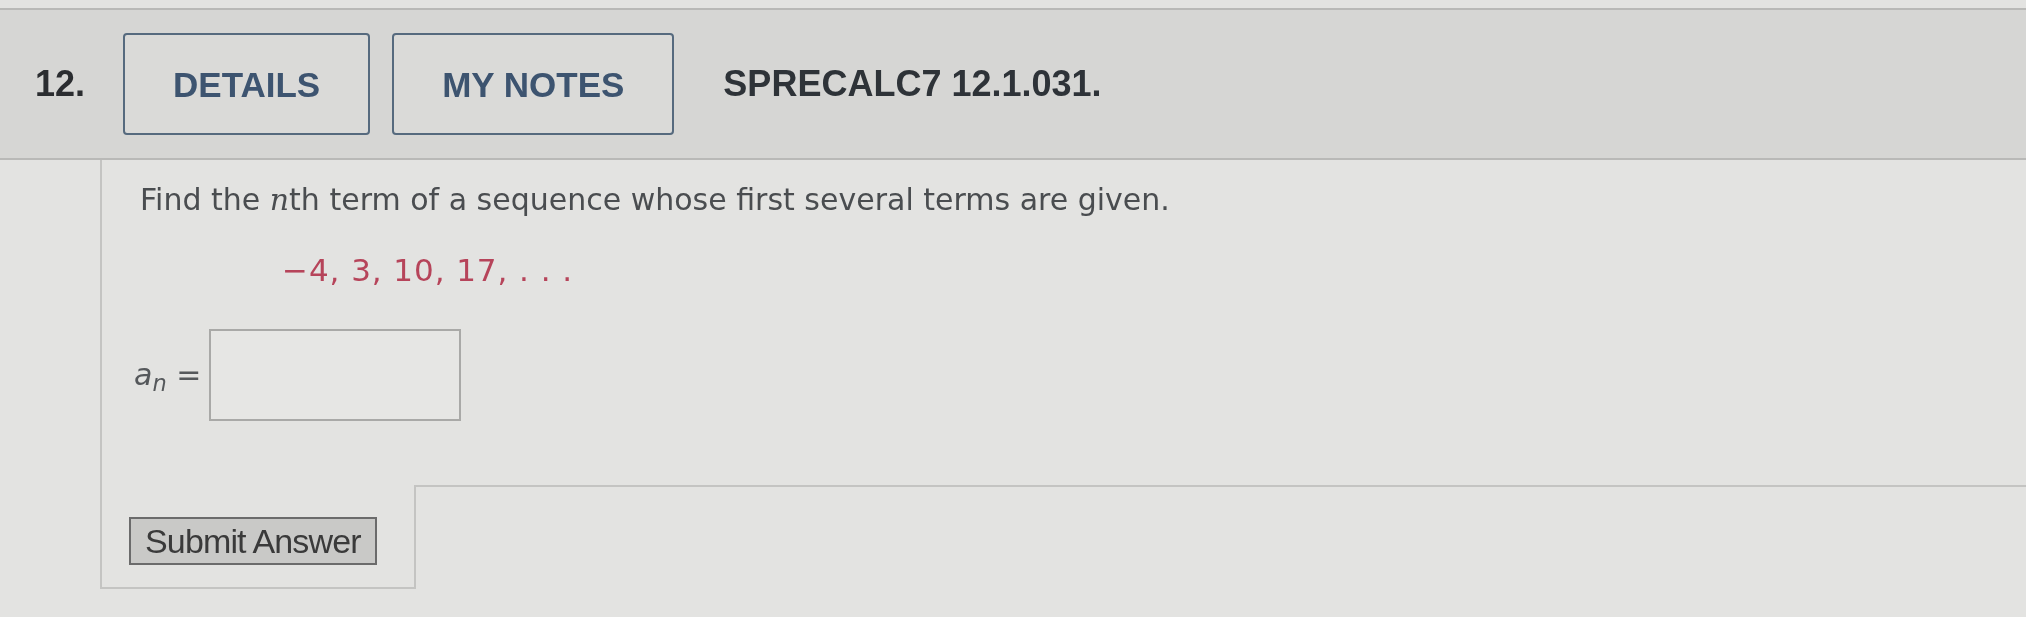  I want to click on submit-answer-button: Submit Answer, so click(253, 541).